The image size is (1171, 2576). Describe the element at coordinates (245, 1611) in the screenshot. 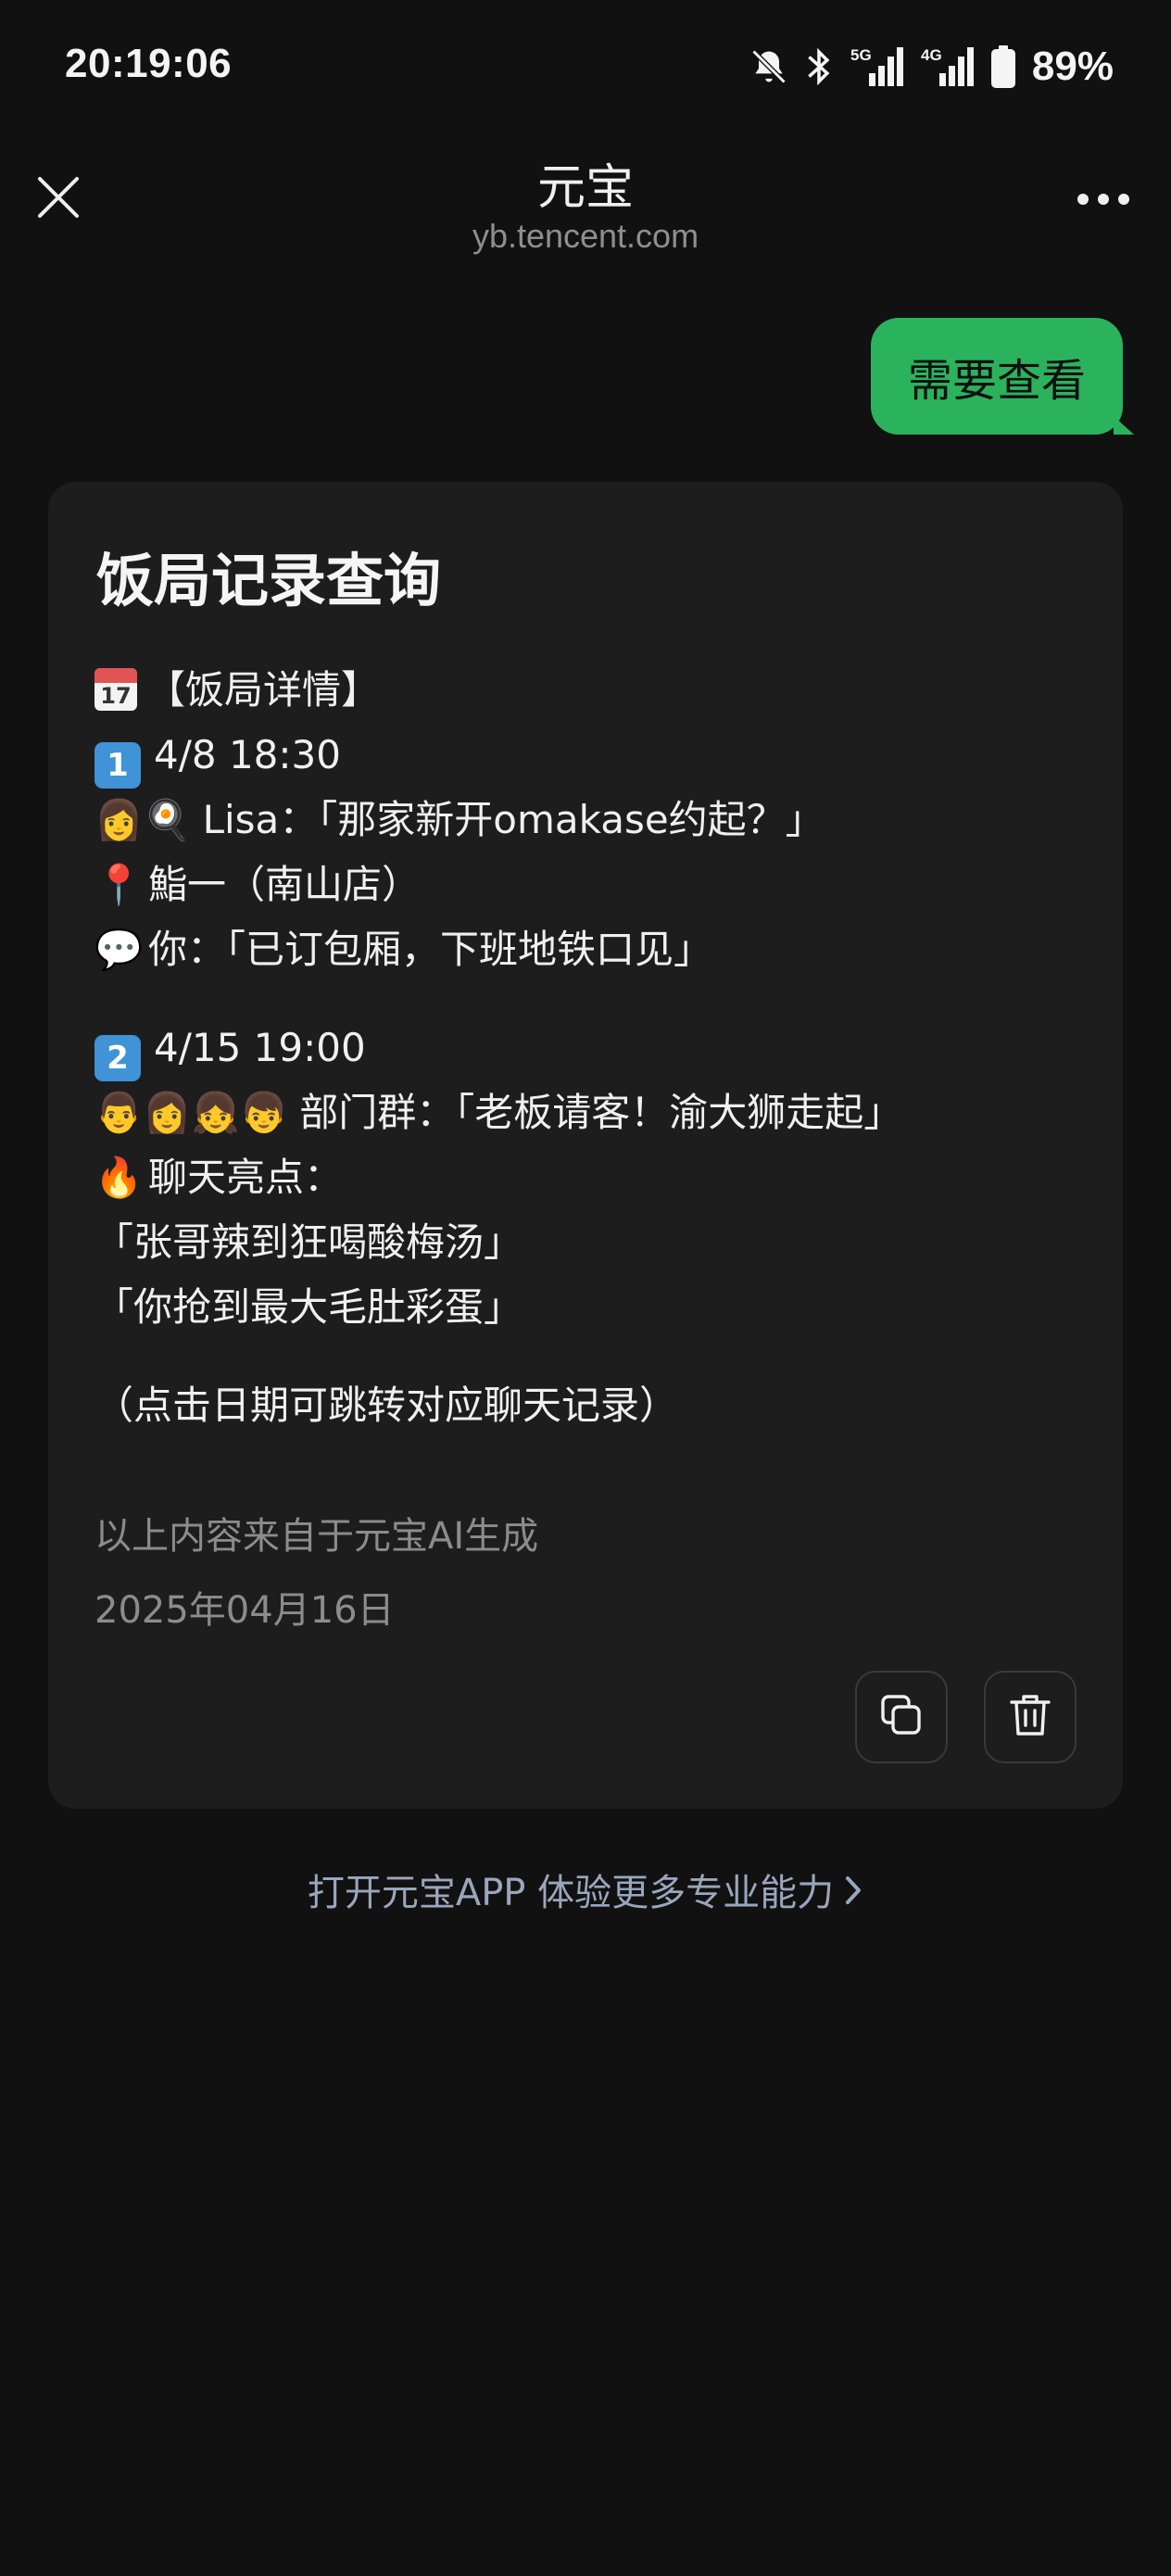

I see `message-date: 2025年04月16日` at that location.